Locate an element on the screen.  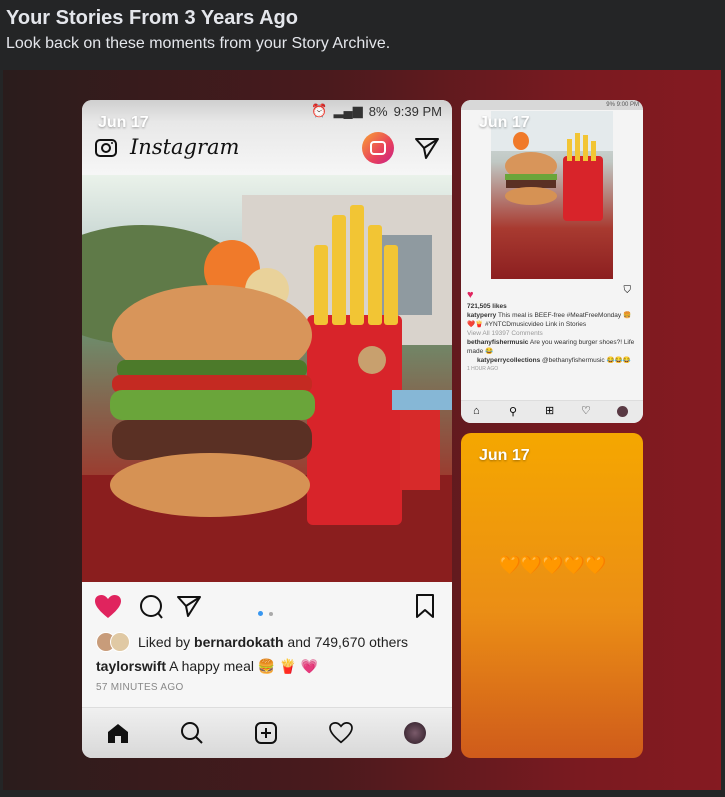
heart-icon is located at coordinates (108, 607).